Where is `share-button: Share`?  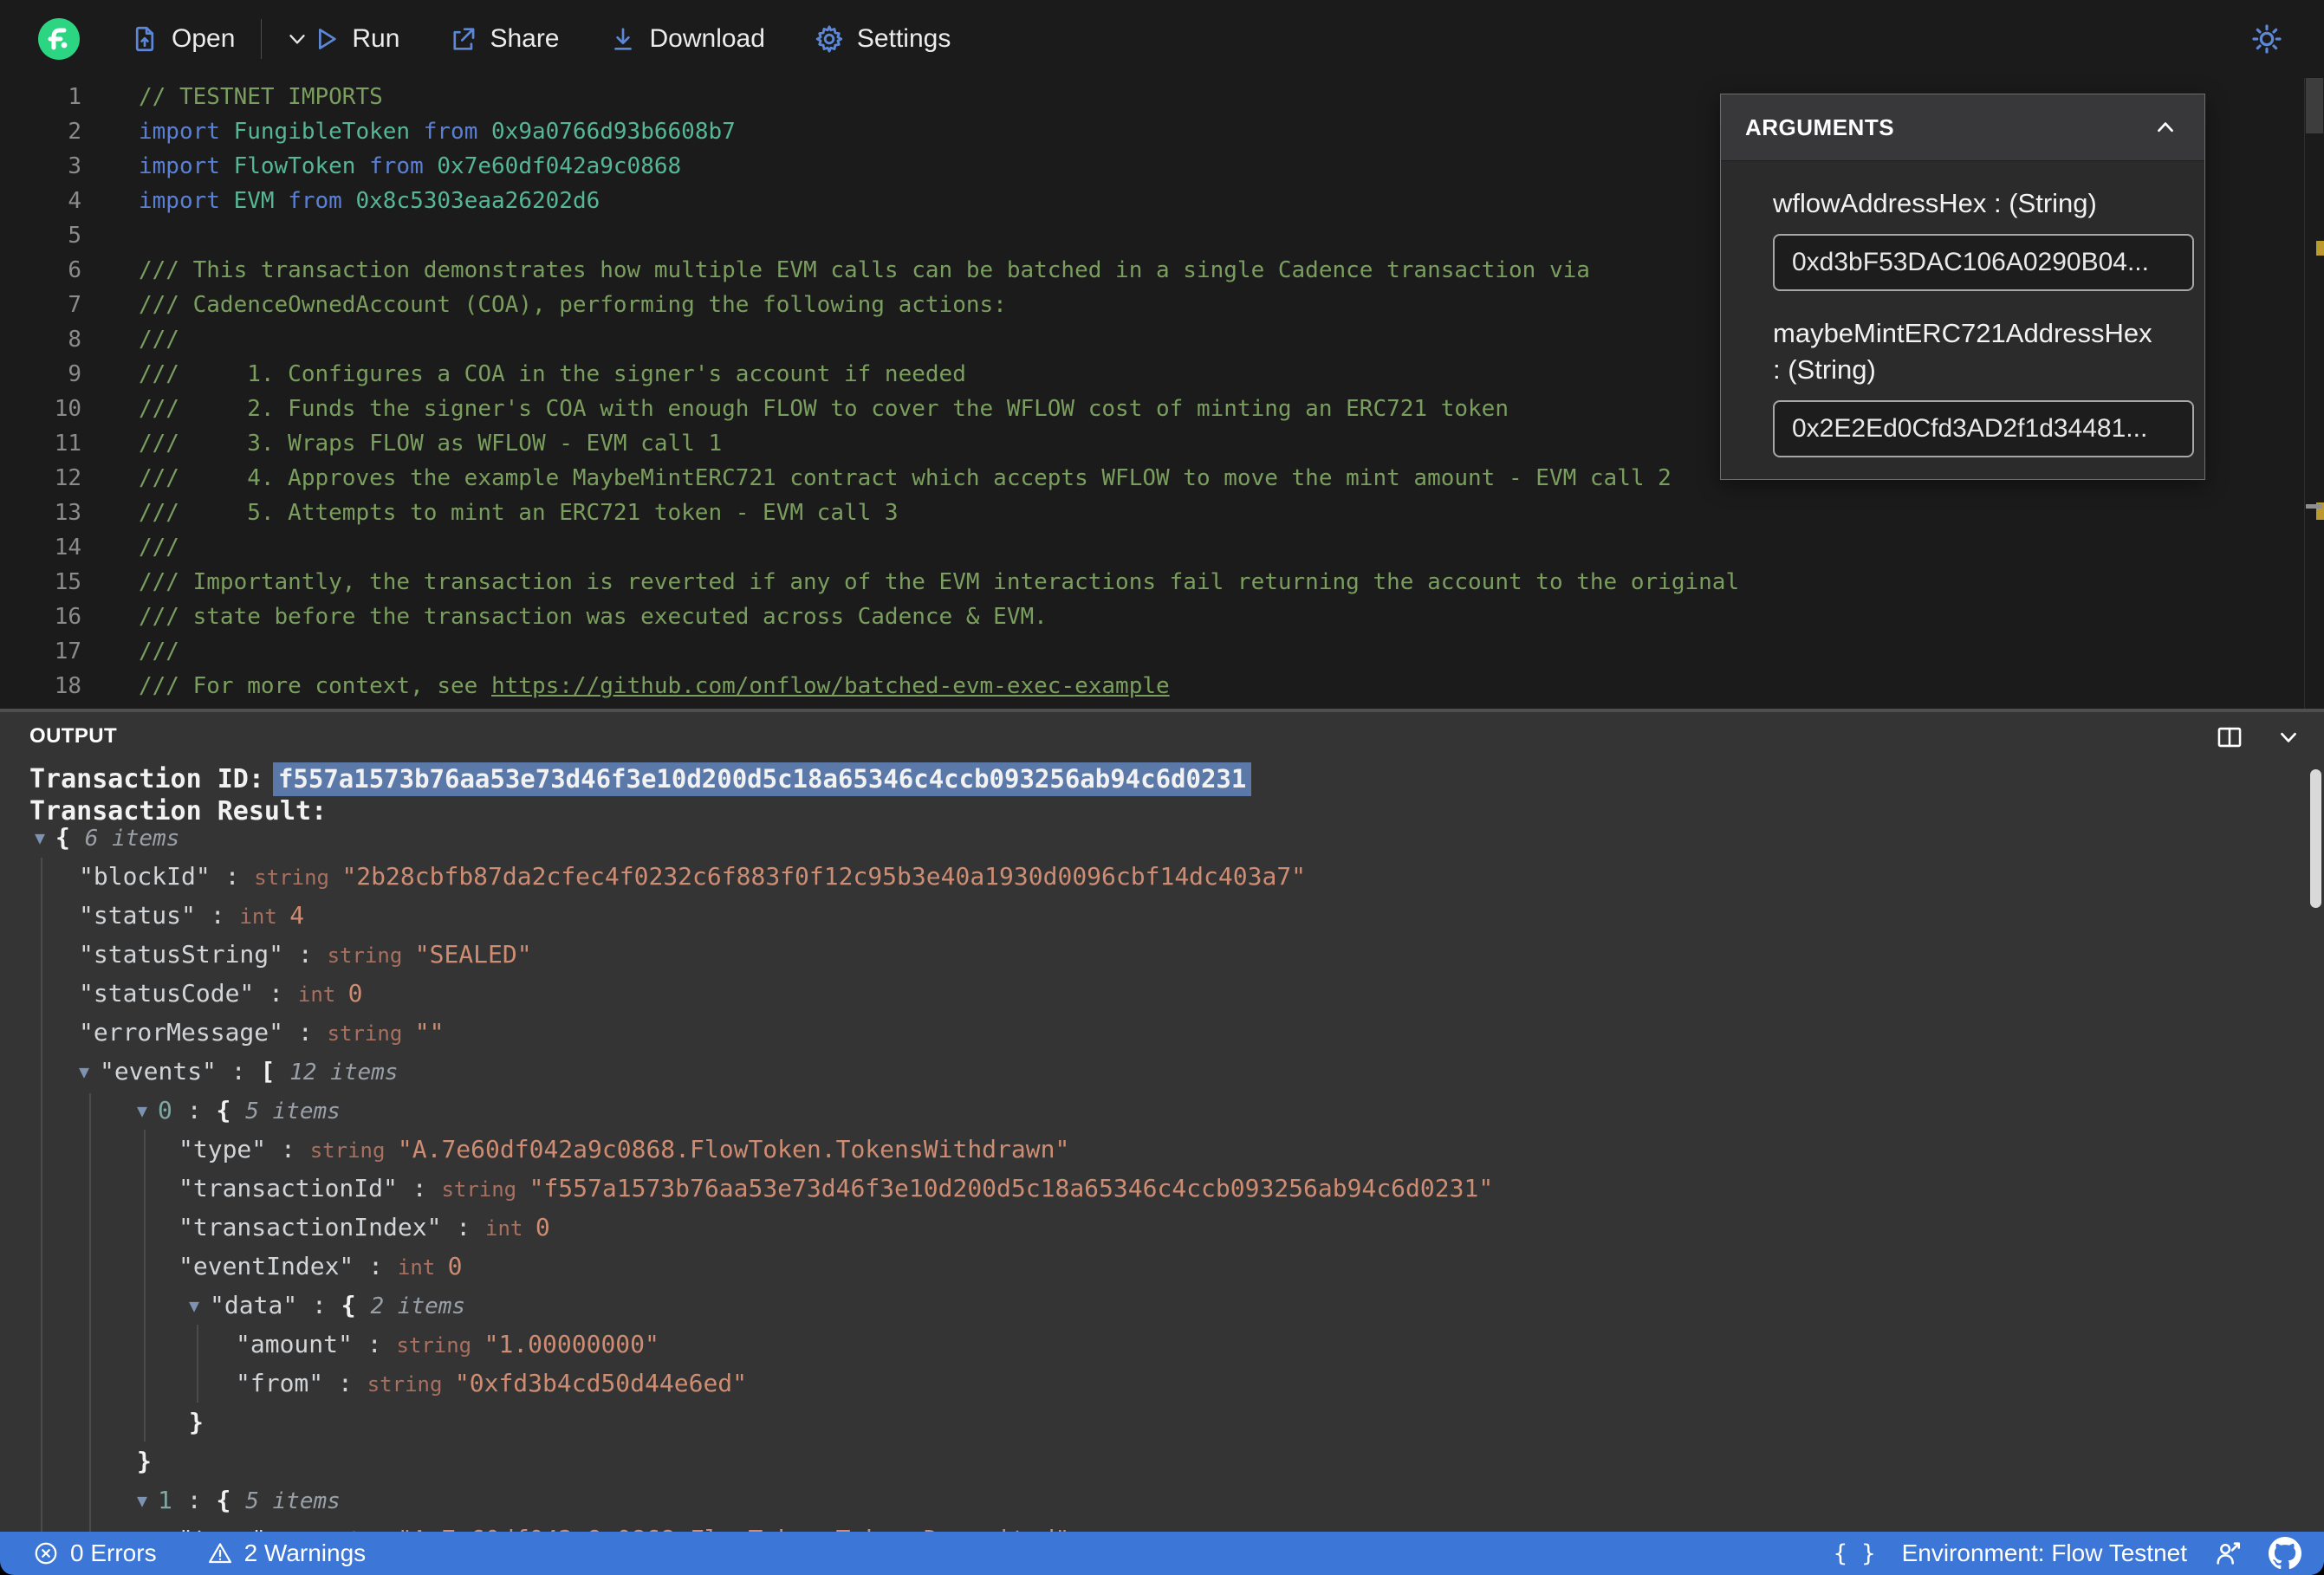 share-button: Share is located at coordinates (504, 39).